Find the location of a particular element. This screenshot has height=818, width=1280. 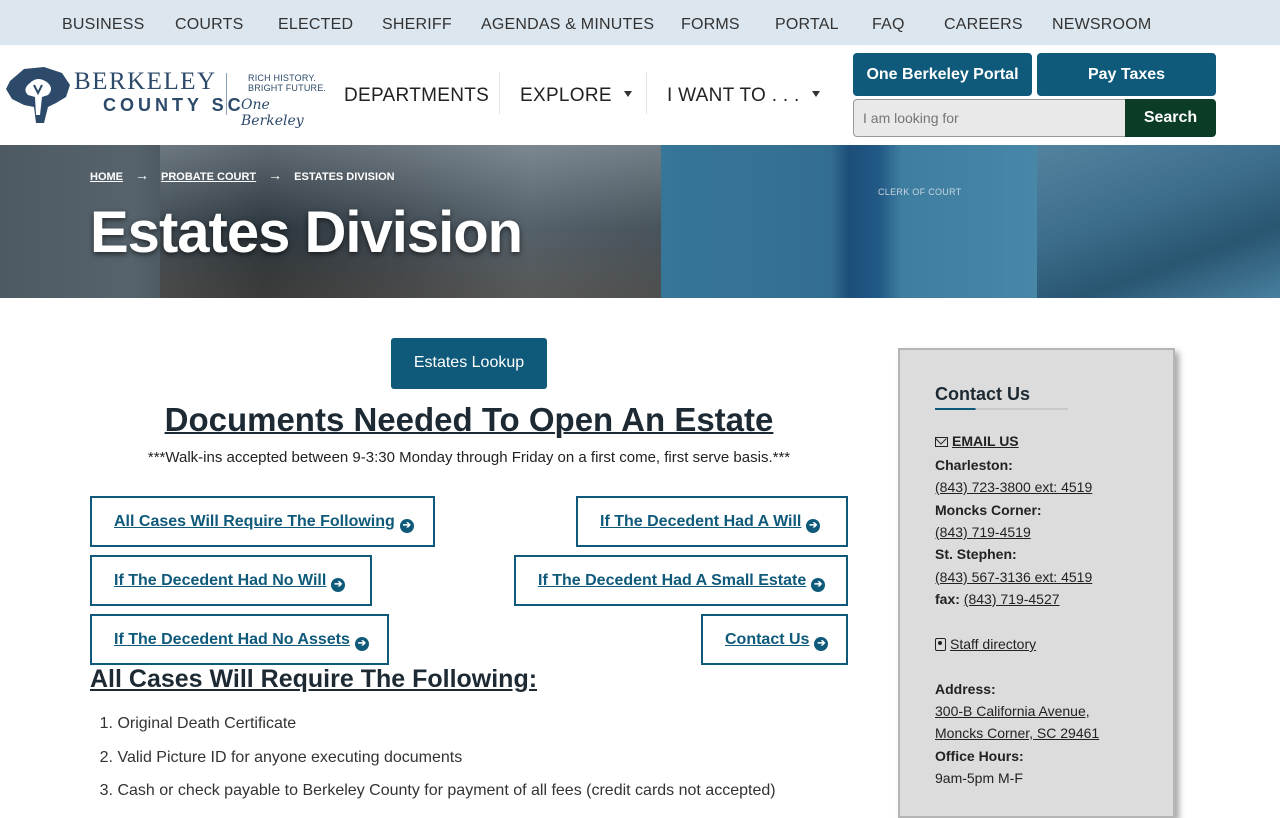

link-small-estate-label: If The Decedent Had A Small Estate is located at coordinates (672, 580).